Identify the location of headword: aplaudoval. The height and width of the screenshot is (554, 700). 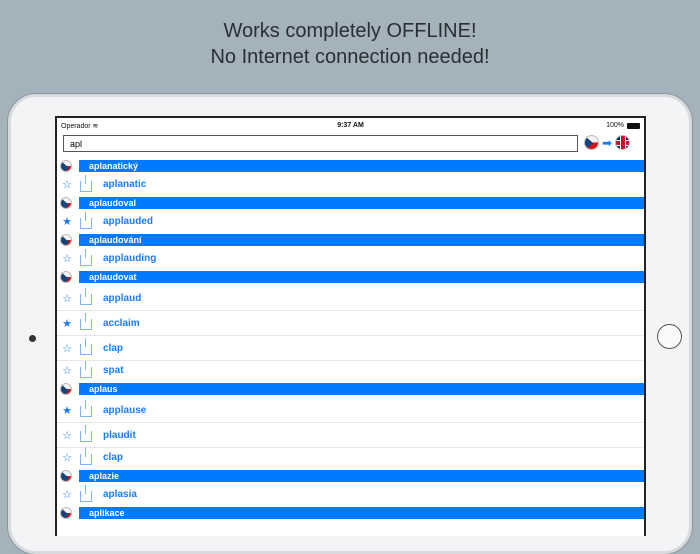
(361, 203).